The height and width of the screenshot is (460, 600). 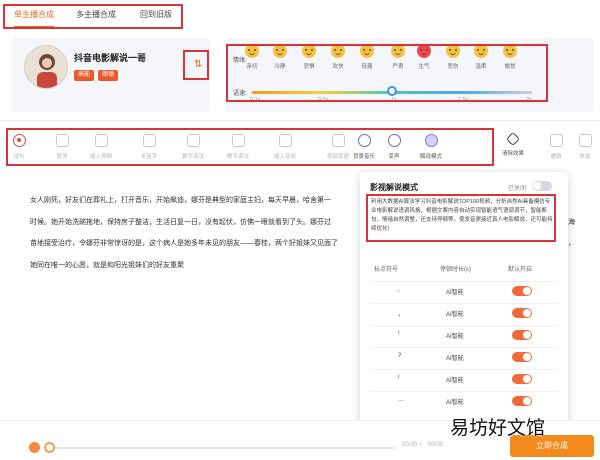 I want to click on commentary-mode-toggle, so click(x=542, y=186).